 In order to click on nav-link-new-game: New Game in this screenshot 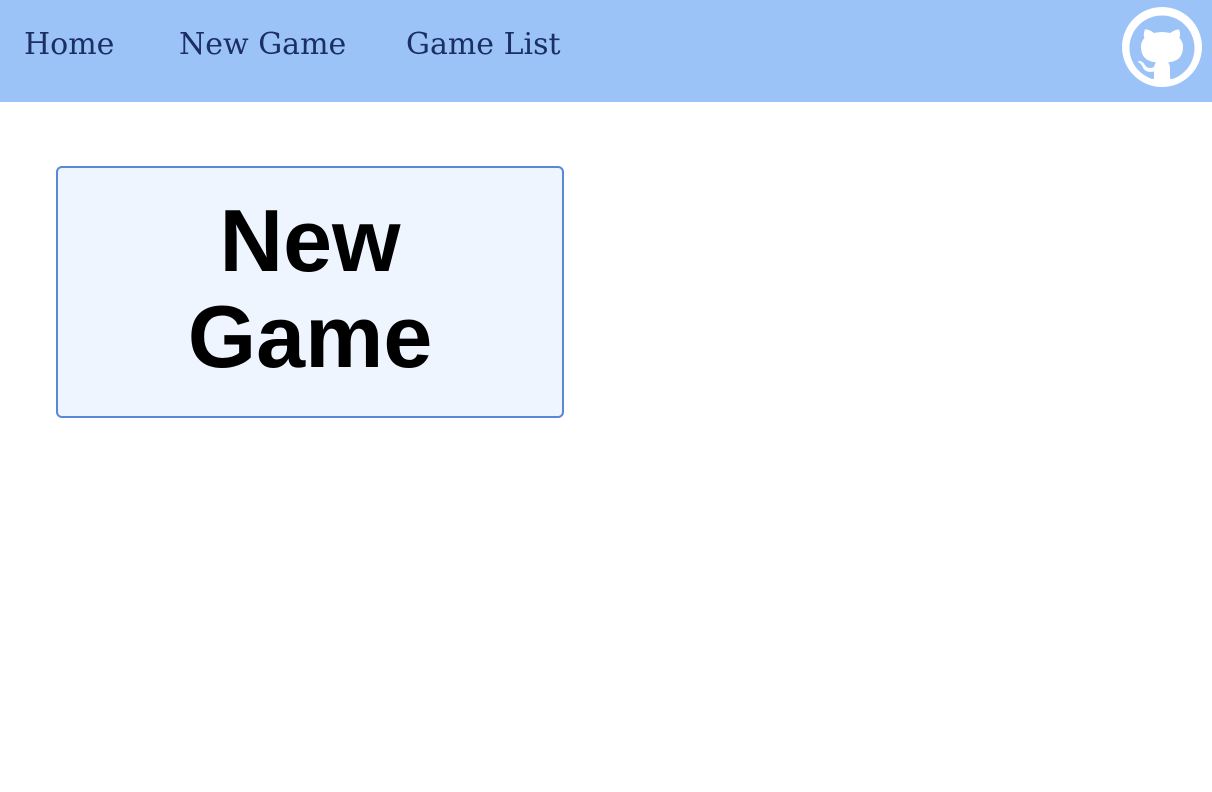, I will do `click(262, 45)`.